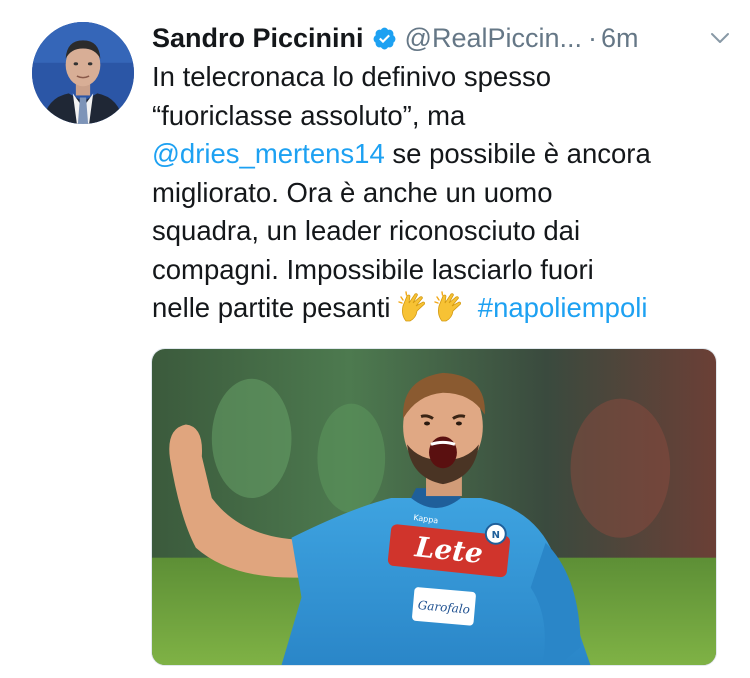 The image size is (750, 678). Describe the element at coordinates (275, 307) in the screenshot. I see `tweet-text-segment: nelle partite pesanti` at that location.